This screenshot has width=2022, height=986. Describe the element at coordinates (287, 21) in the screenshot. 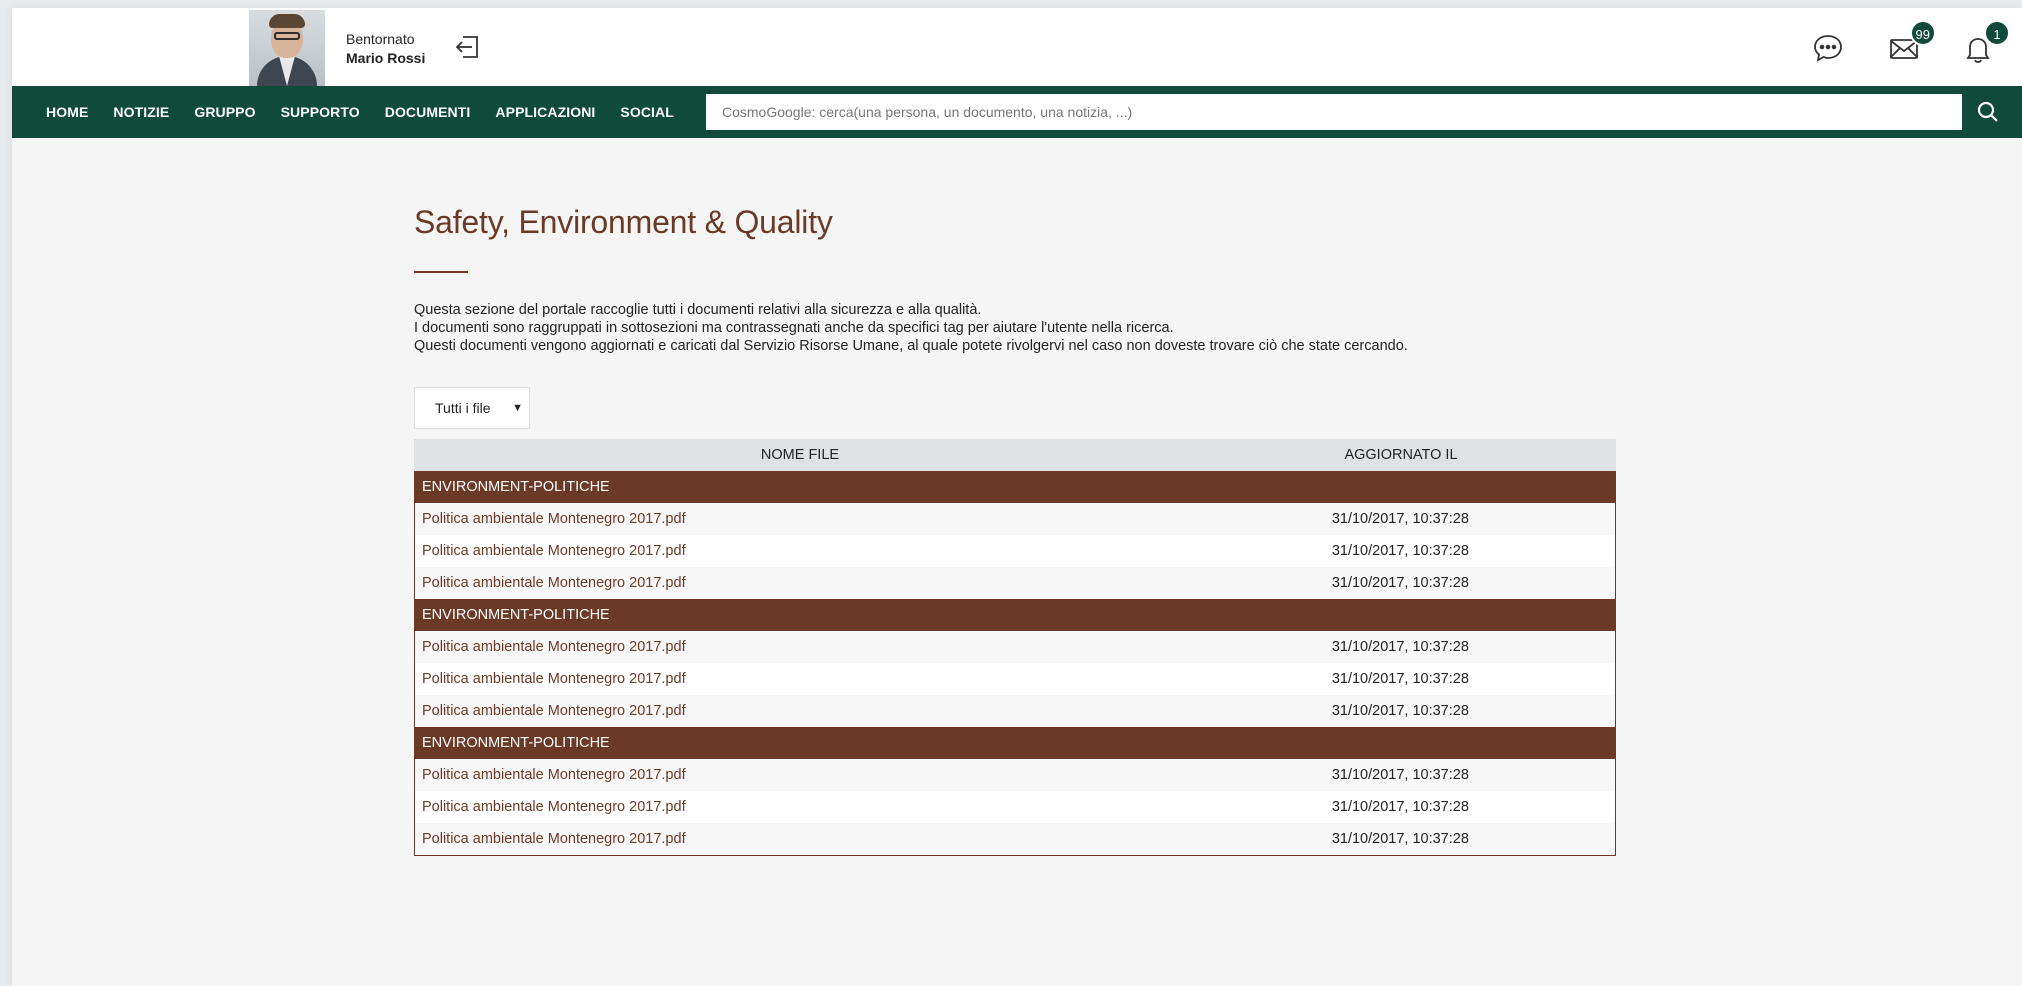

I see `avatar-hair-shape` at that location.